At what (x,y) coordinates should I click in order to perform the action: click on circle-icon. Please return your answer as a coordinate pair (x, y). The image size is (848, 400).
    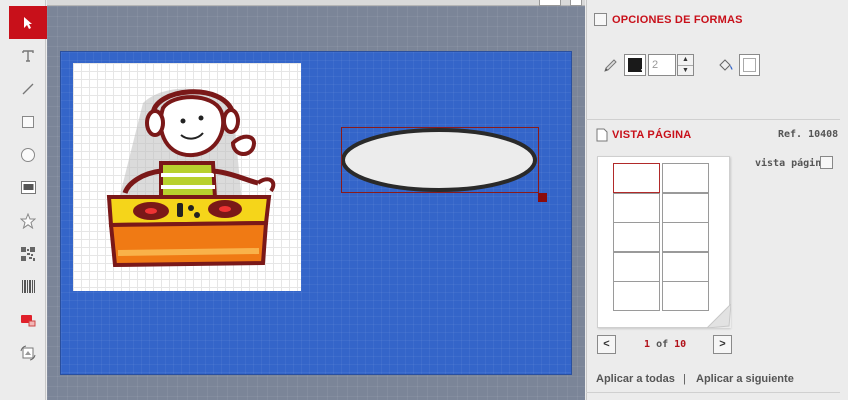
    Looking at the image, I should click on (28, 154).